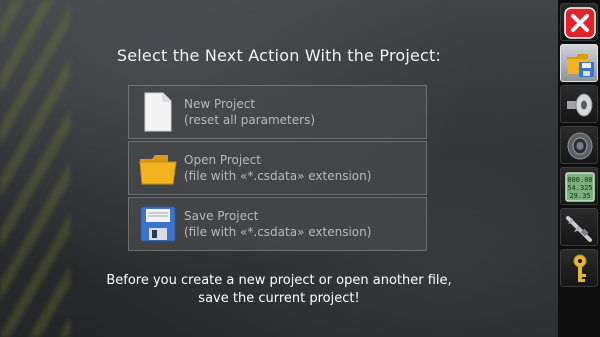 This screenshot has height=337, width=600. I want to click on project-file-button, so click(579, 63).